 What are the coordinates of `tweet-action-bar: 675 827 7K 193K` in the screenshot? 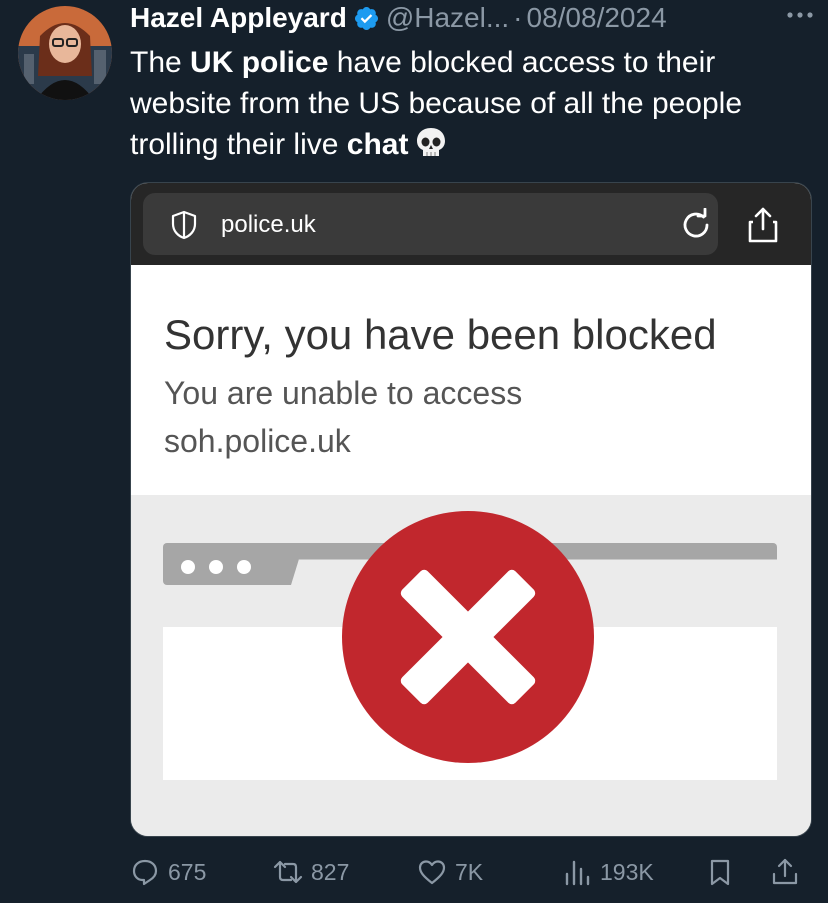 It's located at (470, 872).